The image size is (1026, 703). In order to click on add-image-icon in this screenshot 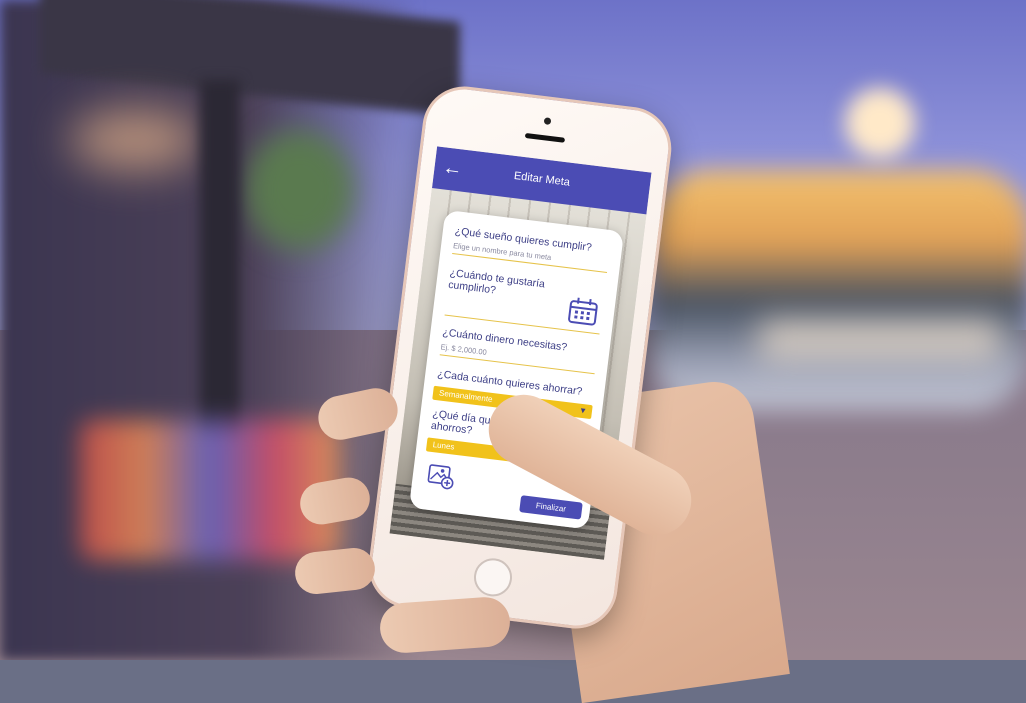, I will do `click(440, 476)`.